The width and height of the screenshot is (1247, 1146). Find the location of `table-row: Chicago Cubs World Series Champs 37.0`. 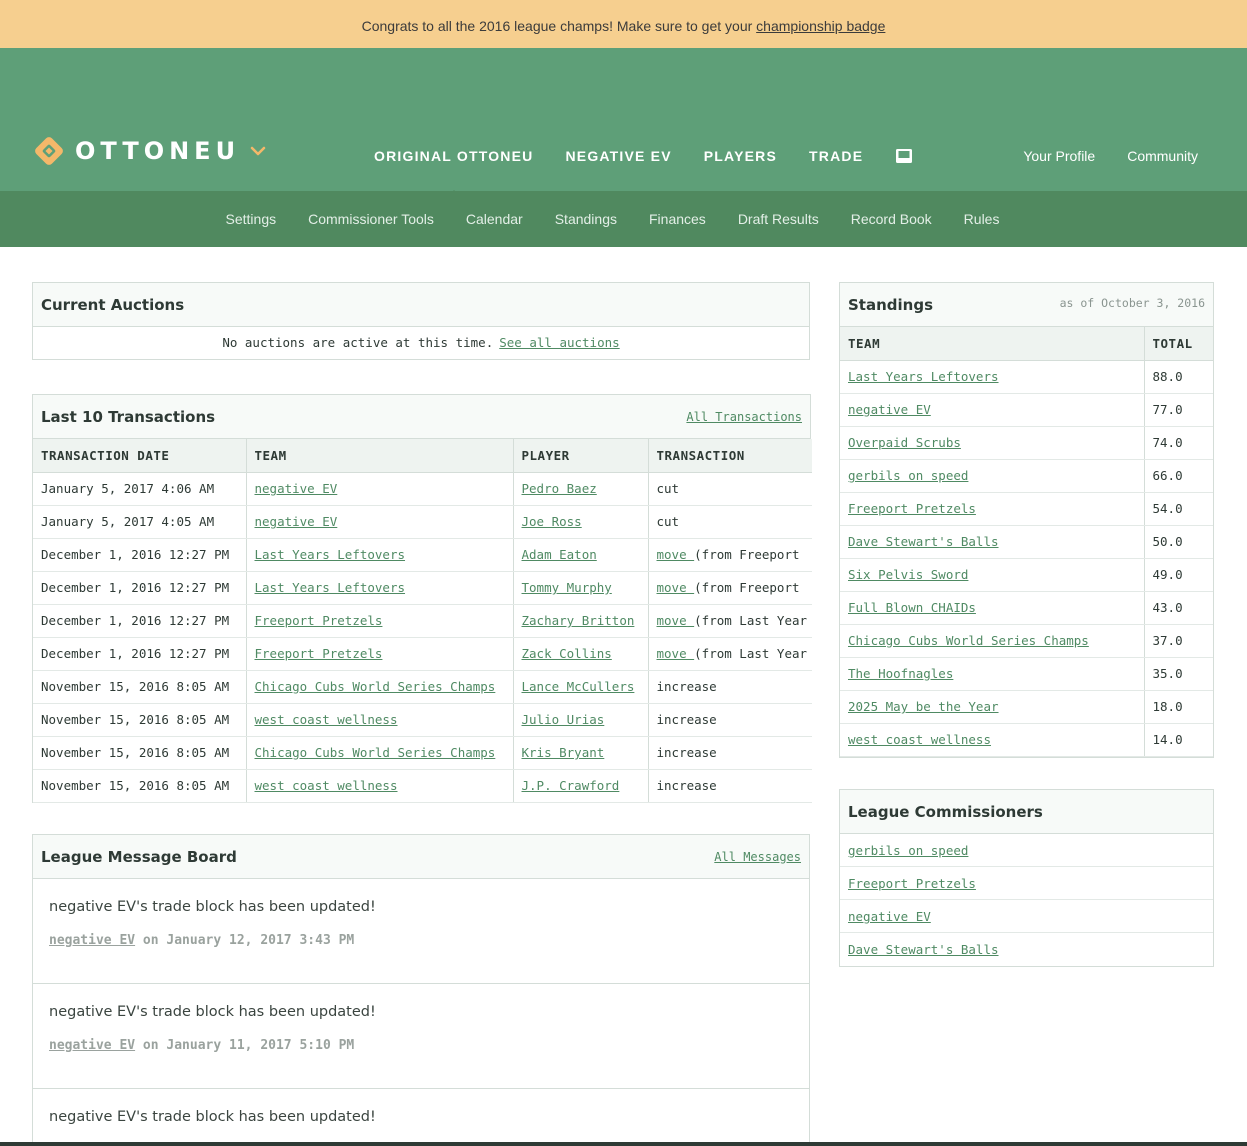

table-row: Chicago Cubs World Series Champs 37.0 is located at coordinates (1026, 641).